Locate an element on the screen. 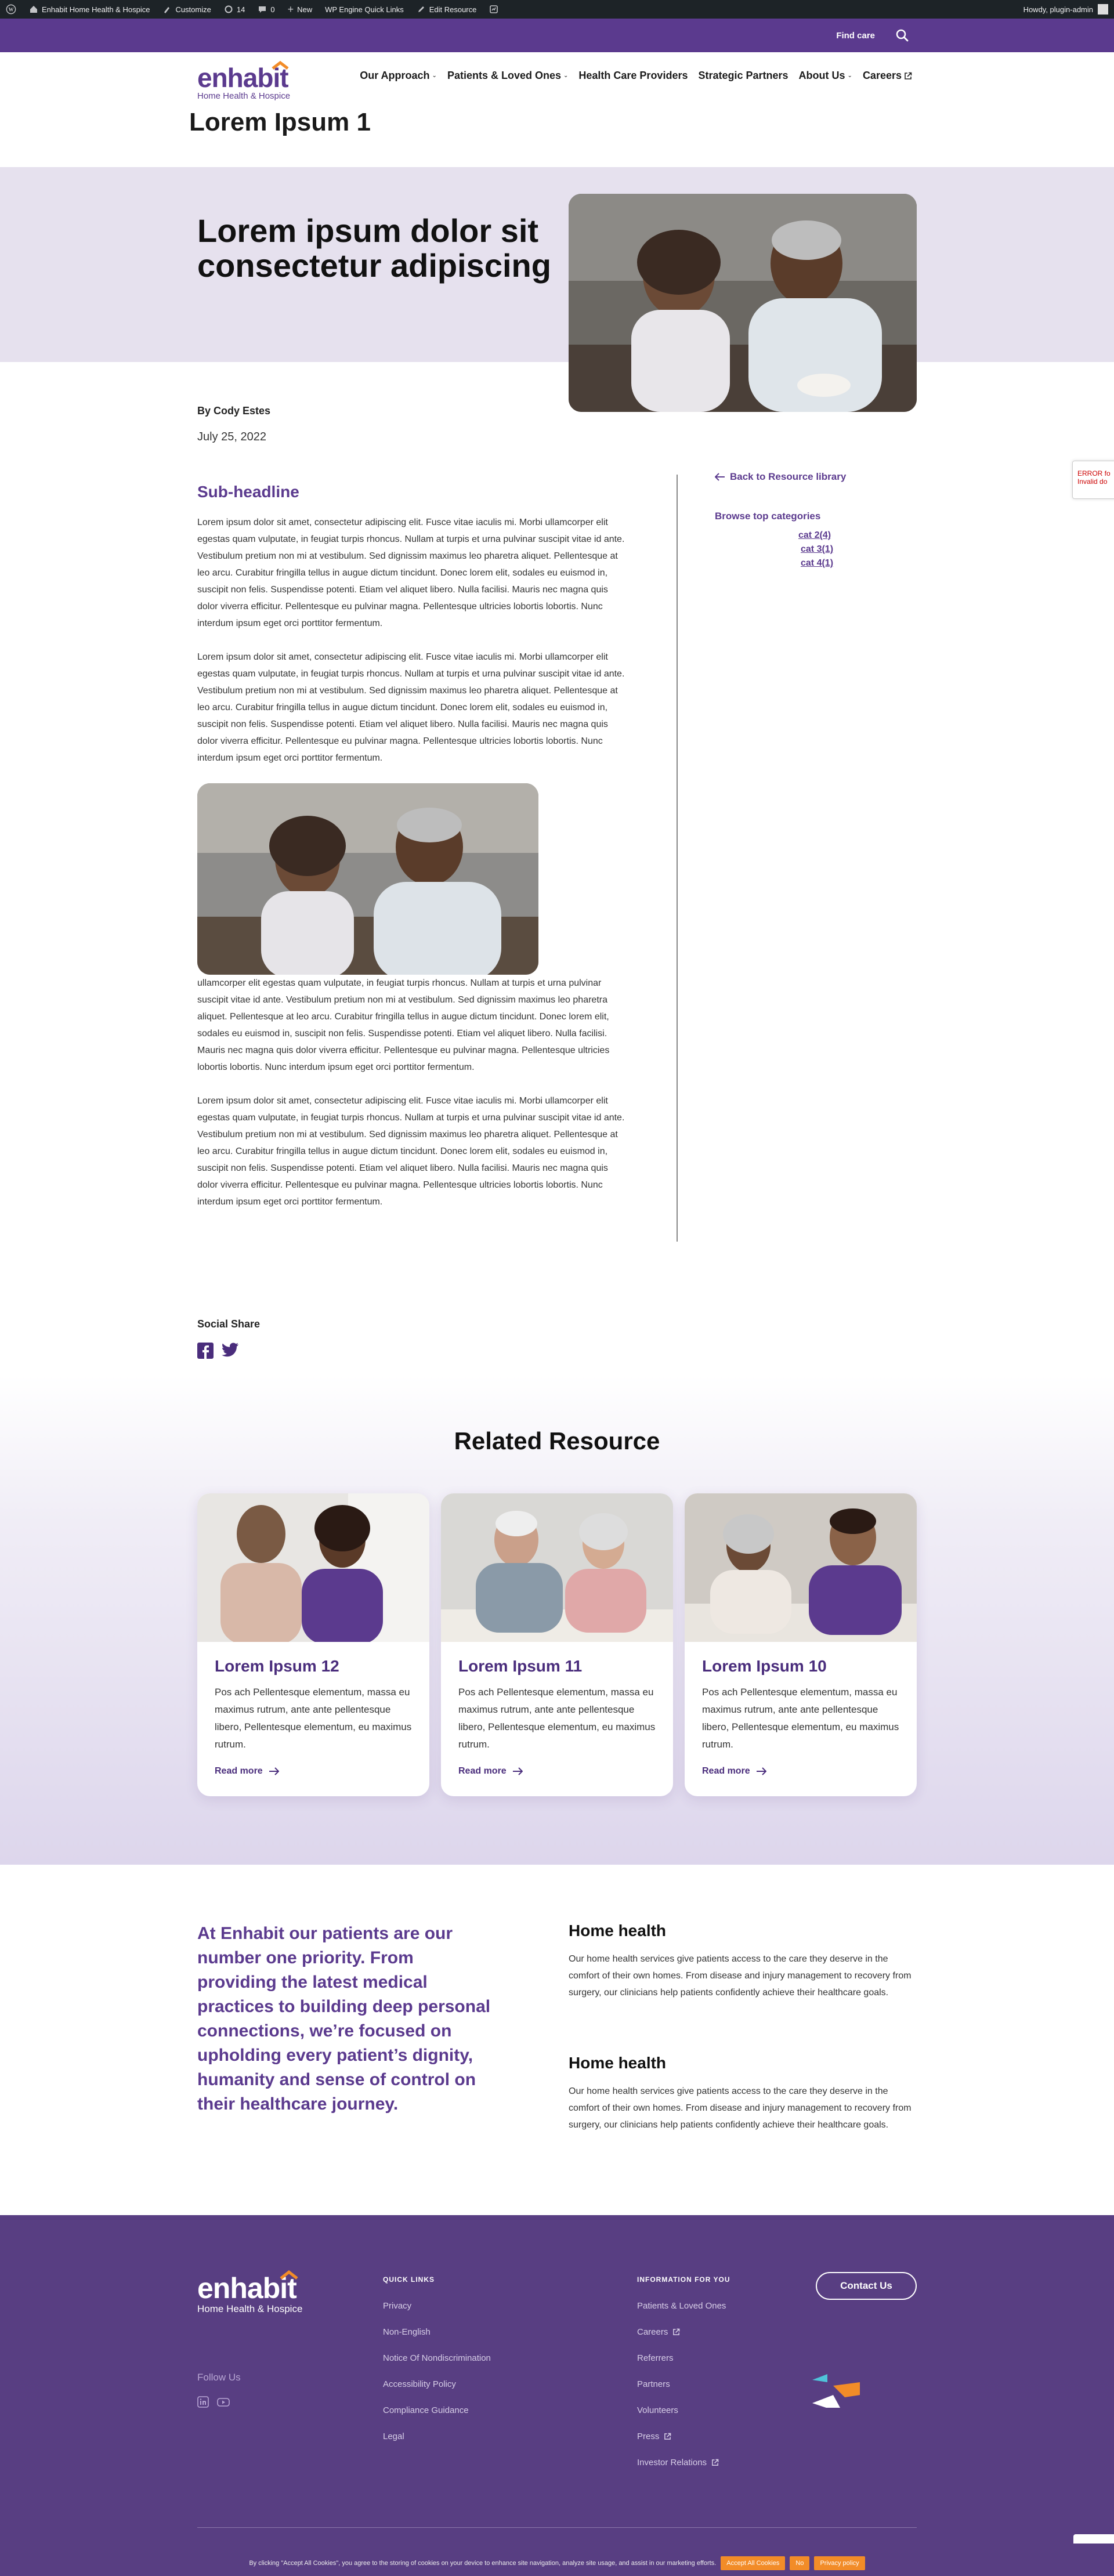  page-title: Lorem Ipsum 1 is located at coordinates (280, 122).